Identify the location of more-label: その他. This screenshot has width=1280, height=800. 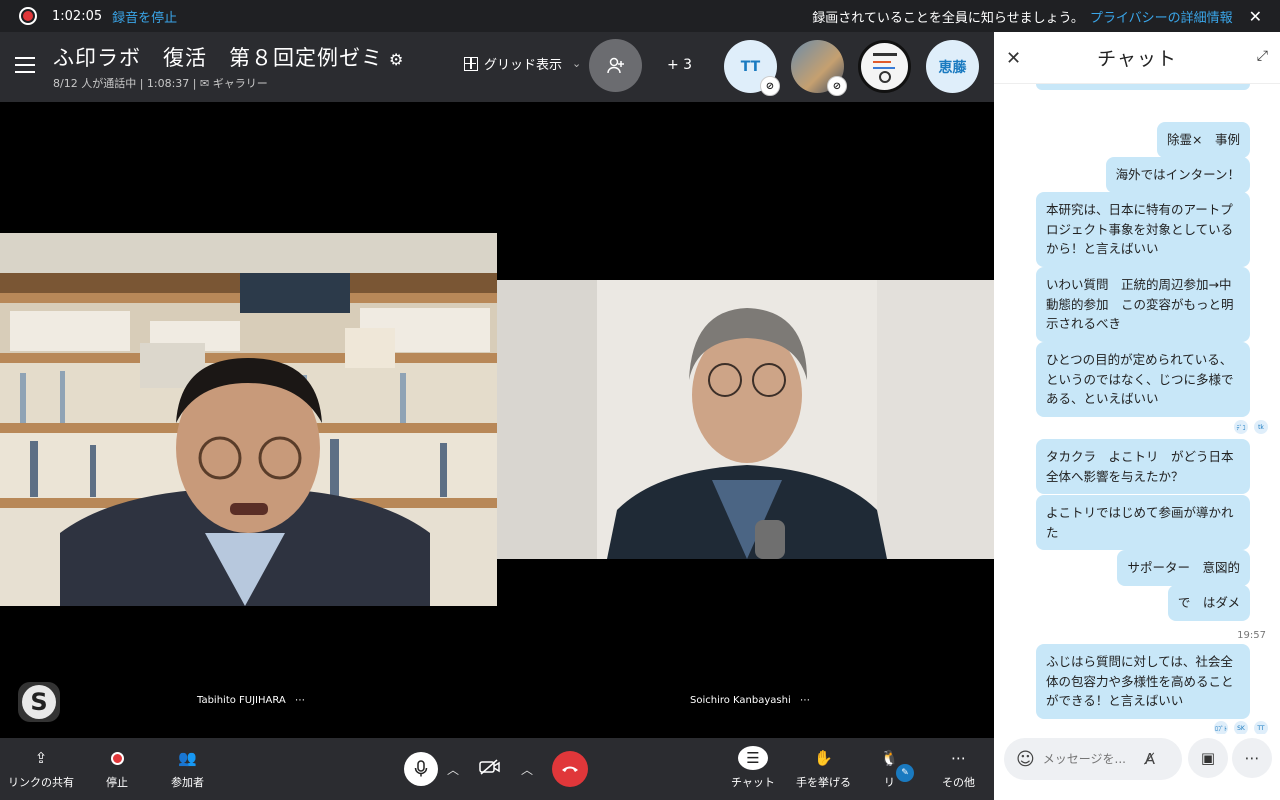
(958, 782).